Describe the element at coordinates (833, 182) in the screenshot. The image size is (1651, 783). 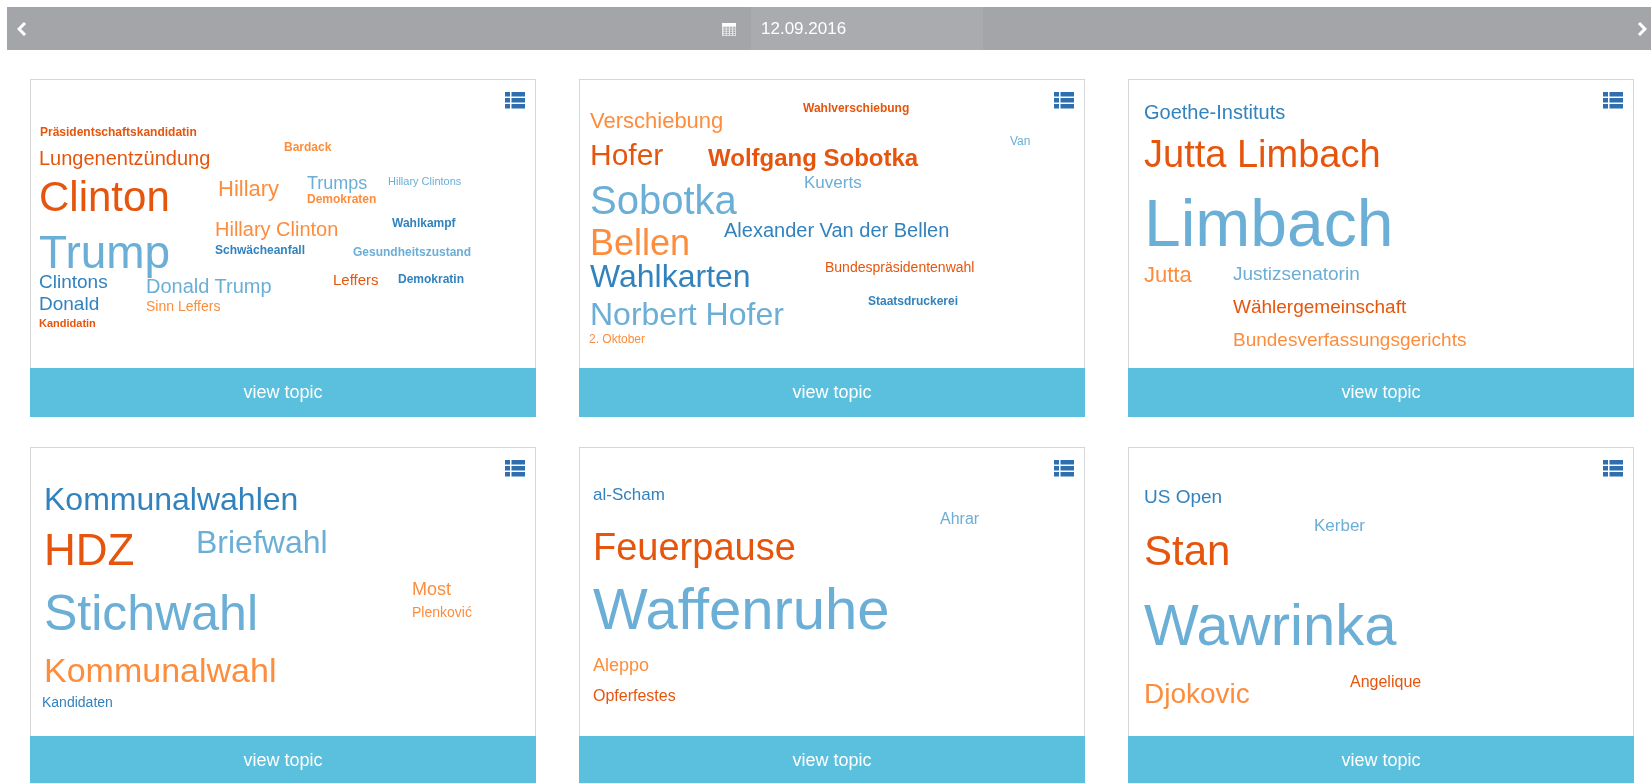
I see `cloud-word: Kuverts` at that location.